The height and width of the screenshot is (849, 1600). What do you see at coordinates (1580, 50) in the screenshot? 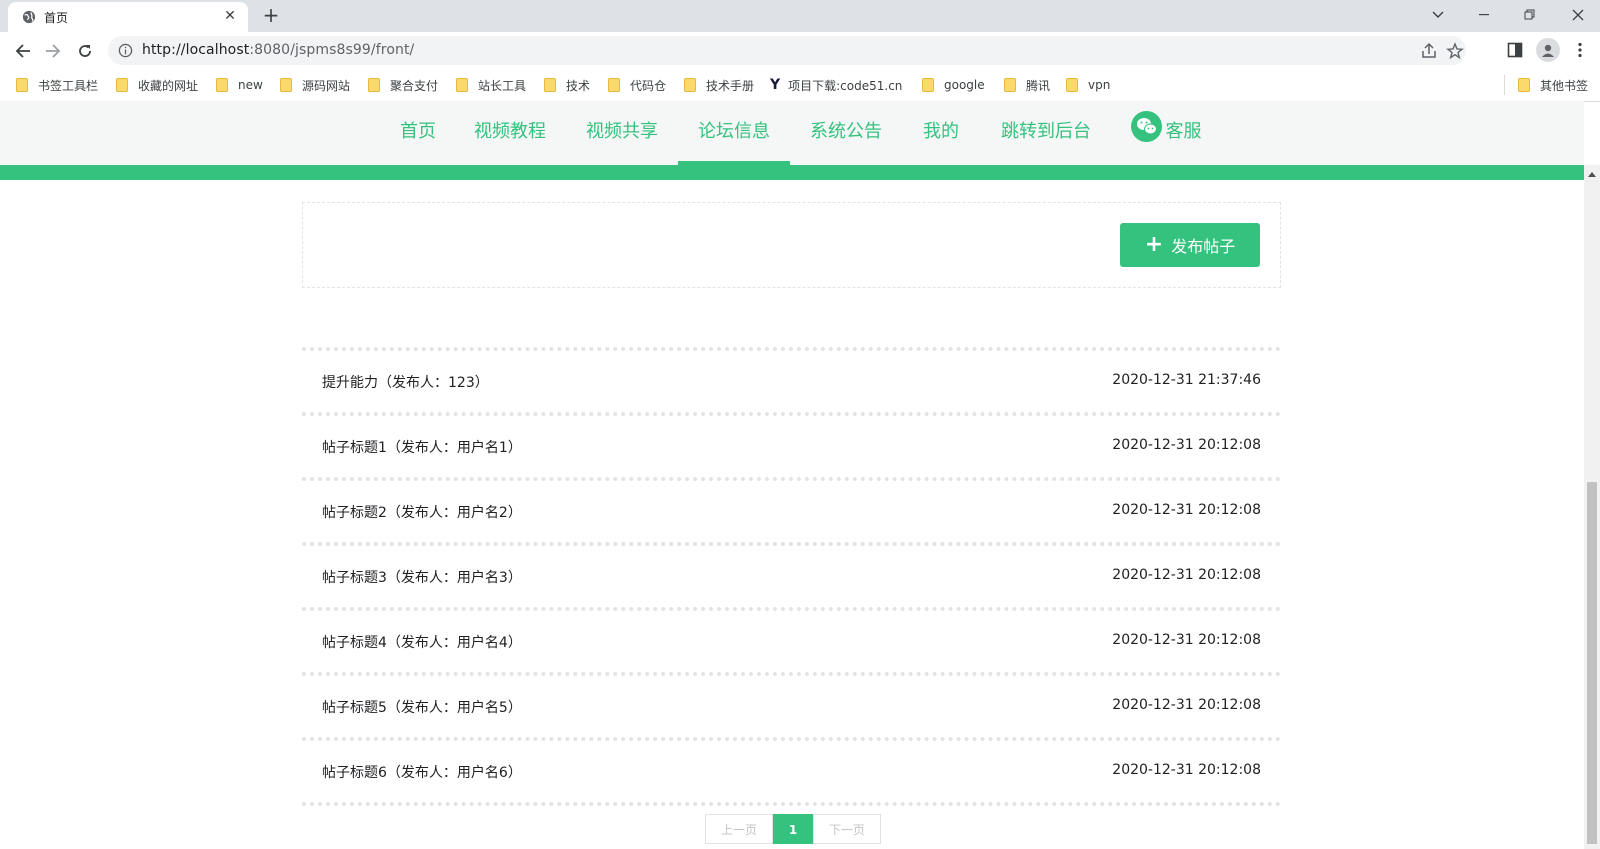
I see `more-menu-icon` at bounding box center [1580, 50].